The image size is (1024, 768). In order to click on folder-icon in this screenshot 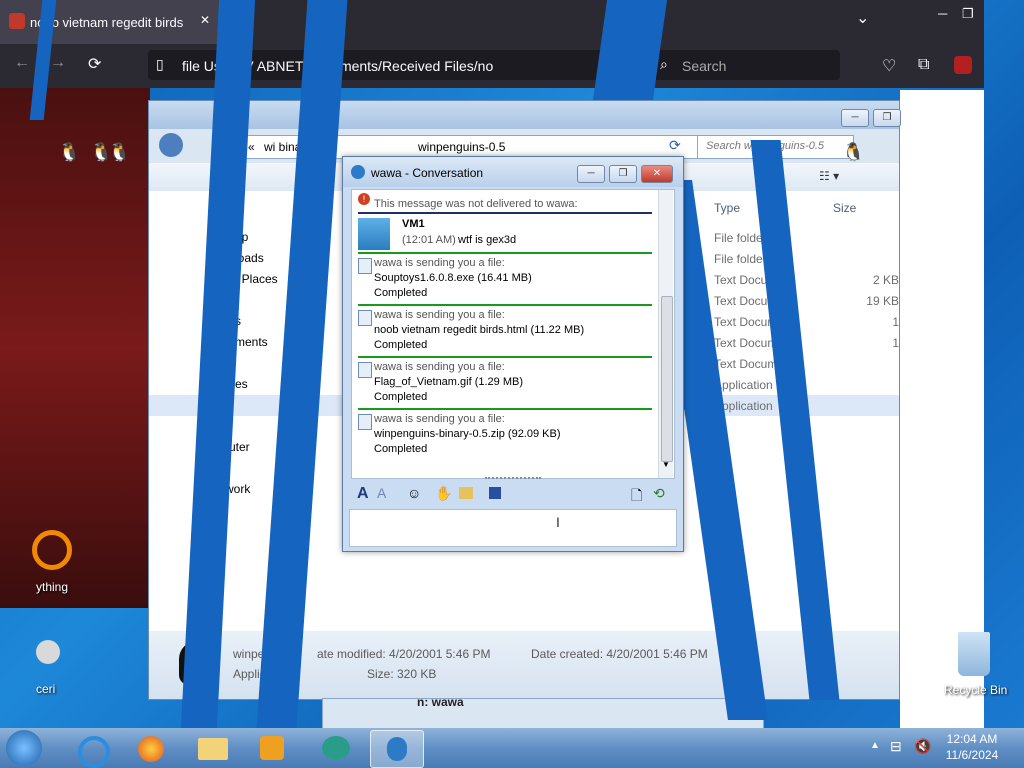, I will do `click(466, 493)`.